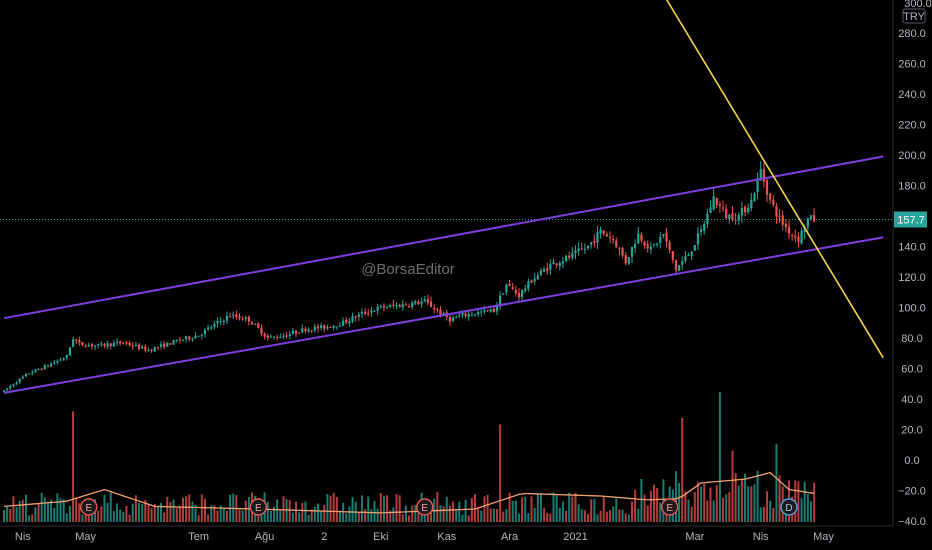 This screenshot has height=550, width=932. I want to click on watermark-text: @BorsaEditor, so click(408, 269).